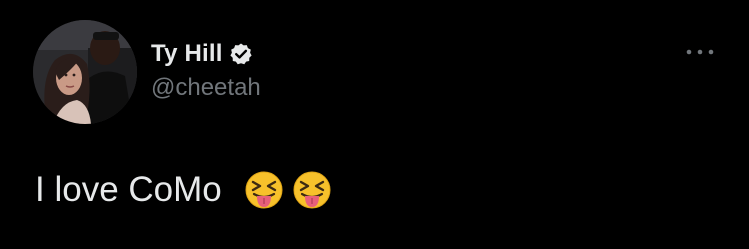  I want to click on display-name: Ty Hill, so click(187, 54).